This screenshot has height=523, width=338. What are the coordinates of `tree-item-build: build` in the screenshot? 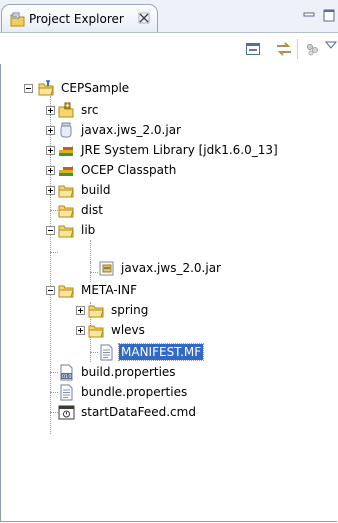 It's located at (85, 190).